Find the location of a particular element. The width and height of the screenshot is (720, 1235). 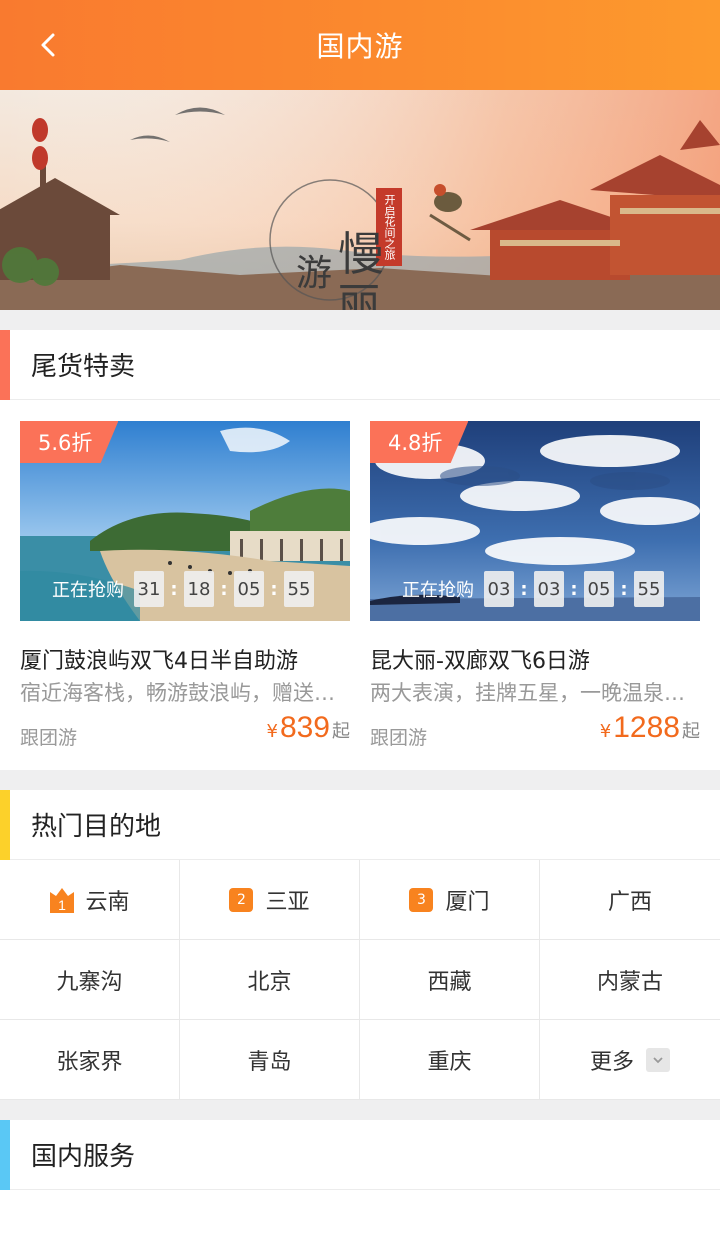

deal-price: ¥ 1288 起 is located at coordinates (650, 728).